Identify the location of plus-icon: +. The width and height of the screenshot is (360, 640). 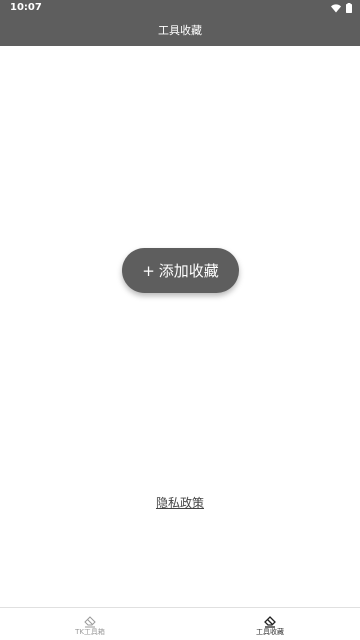
(148, 270).